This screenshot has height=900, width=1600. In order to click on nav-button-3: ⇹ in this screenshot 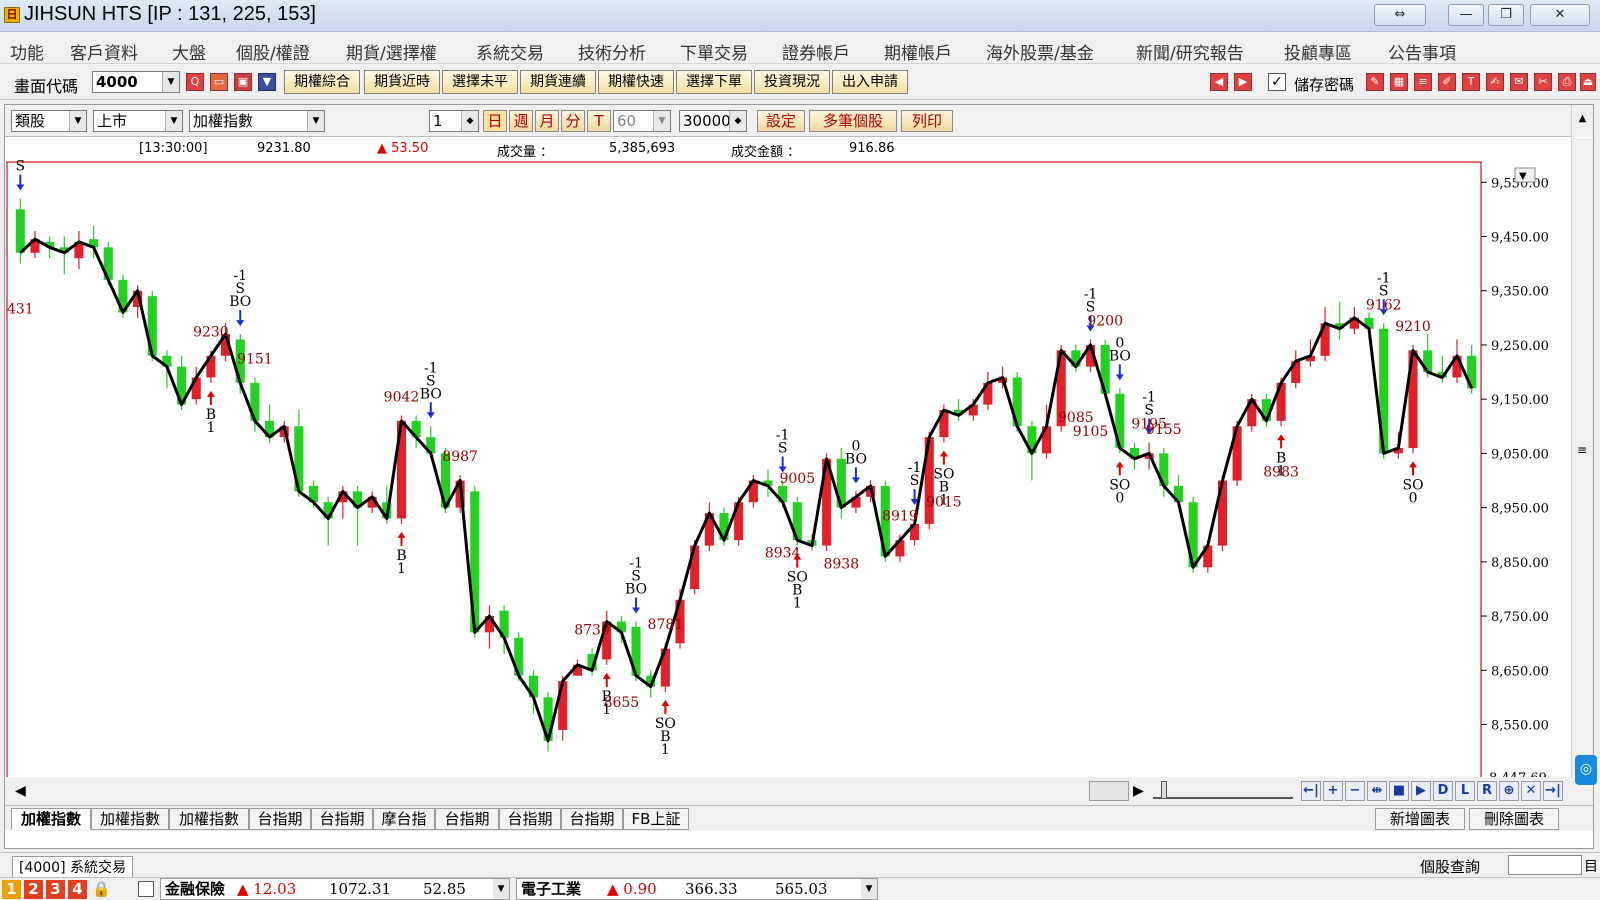, I will do `click(1377, 791)`.